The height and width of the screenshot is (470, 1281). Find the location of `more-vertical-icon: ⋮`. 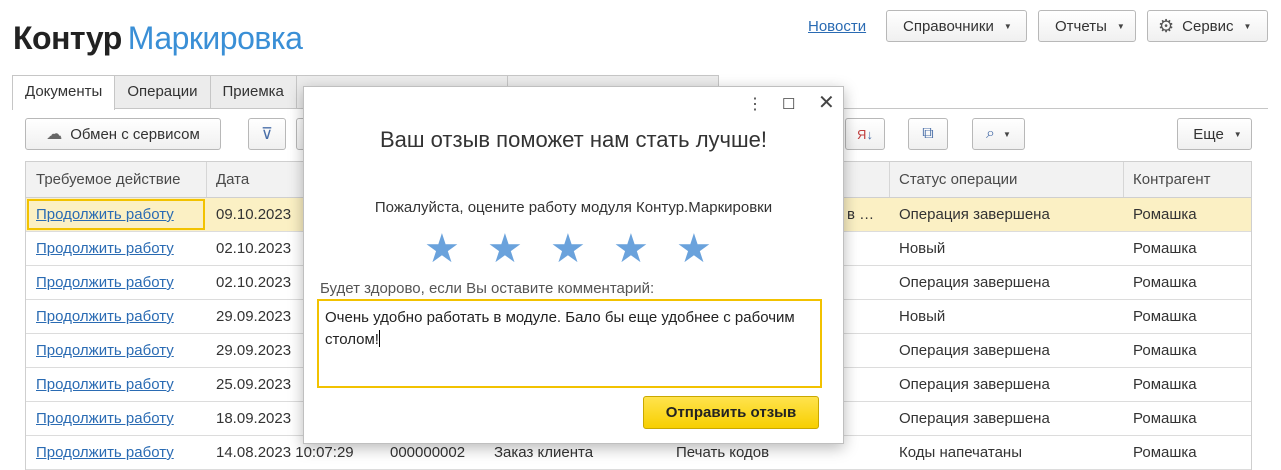

more-vertical-icon: ⋮ is located at coordinates (755, 105).